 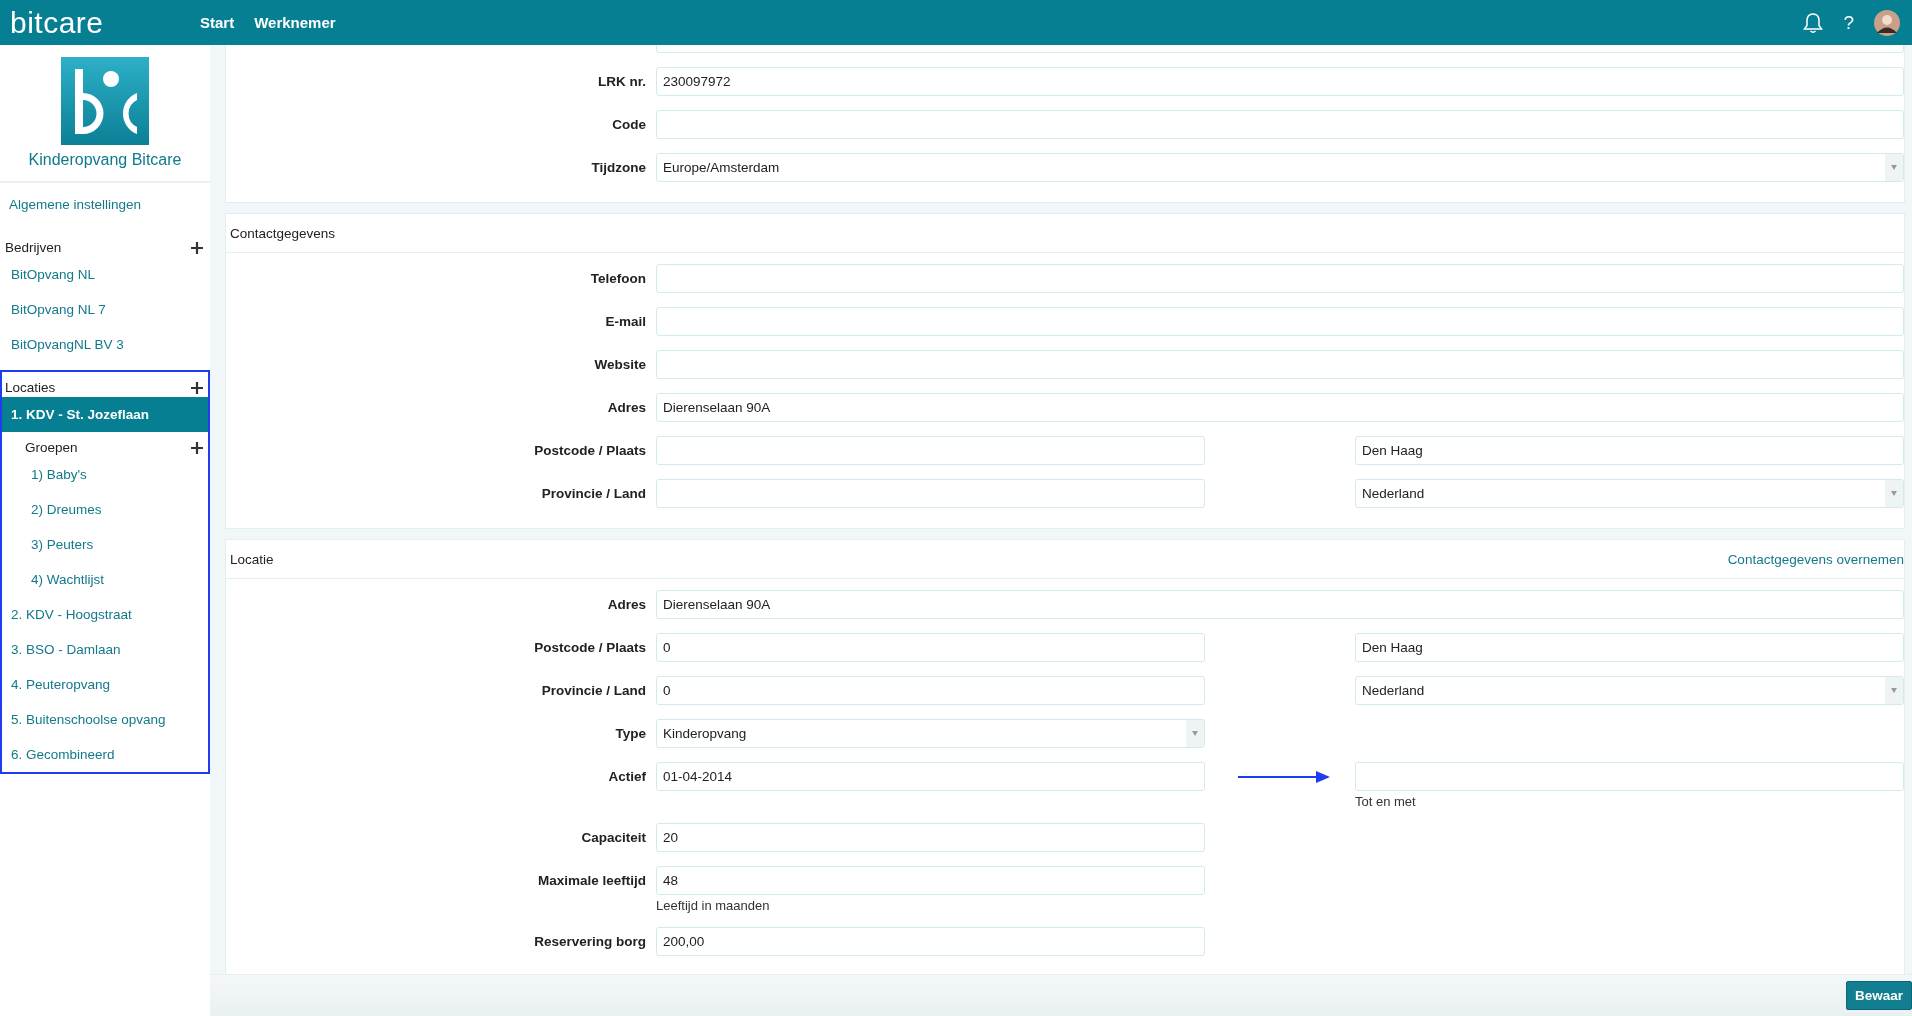 What do you see at coordinates (930, 880) in the screenshot?
I see `input-field: 48` at bounding box center [930, 880].